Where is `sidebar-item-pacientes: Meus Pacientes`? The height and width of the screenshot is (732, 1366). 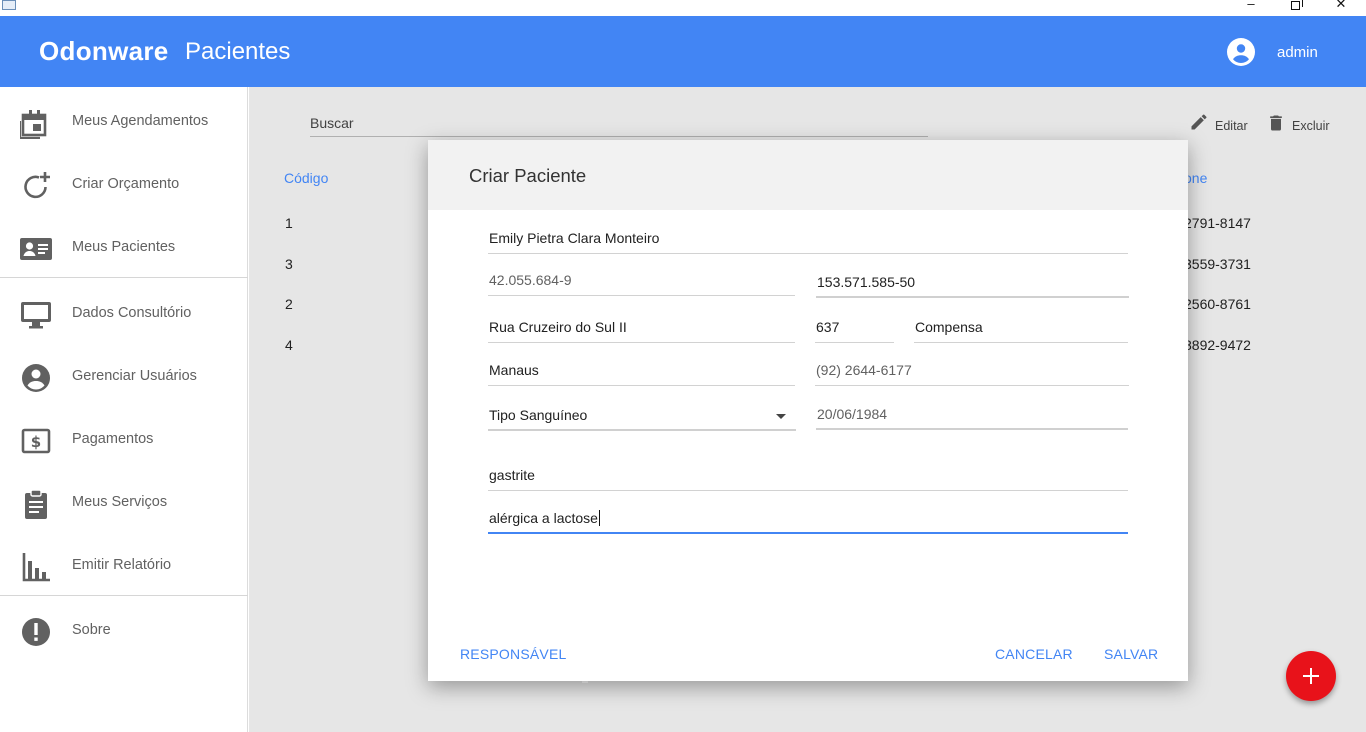
sidebar-item-pacientes: Meus Pacientes is located at coordinates (124, 246).